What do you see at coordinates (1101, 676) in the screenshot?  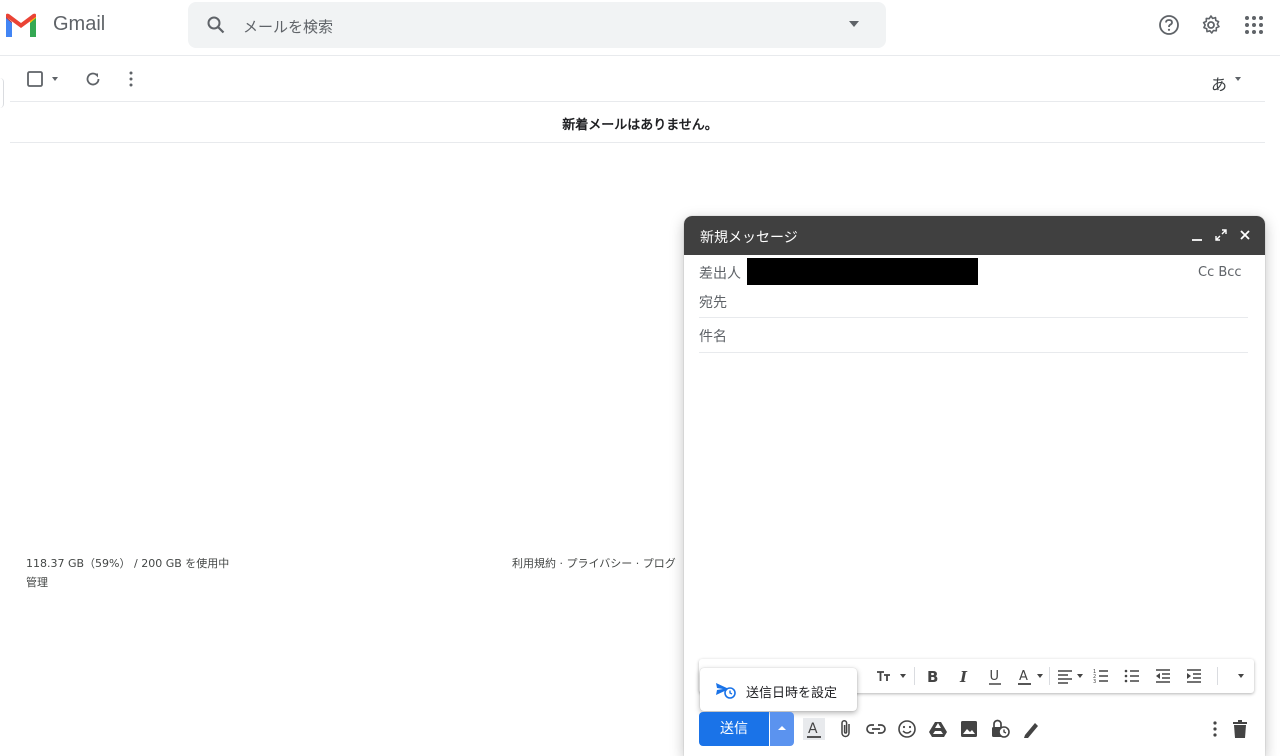 I see `numbered-list-icon: 1 2 3` at bounding box center [1101, 676].